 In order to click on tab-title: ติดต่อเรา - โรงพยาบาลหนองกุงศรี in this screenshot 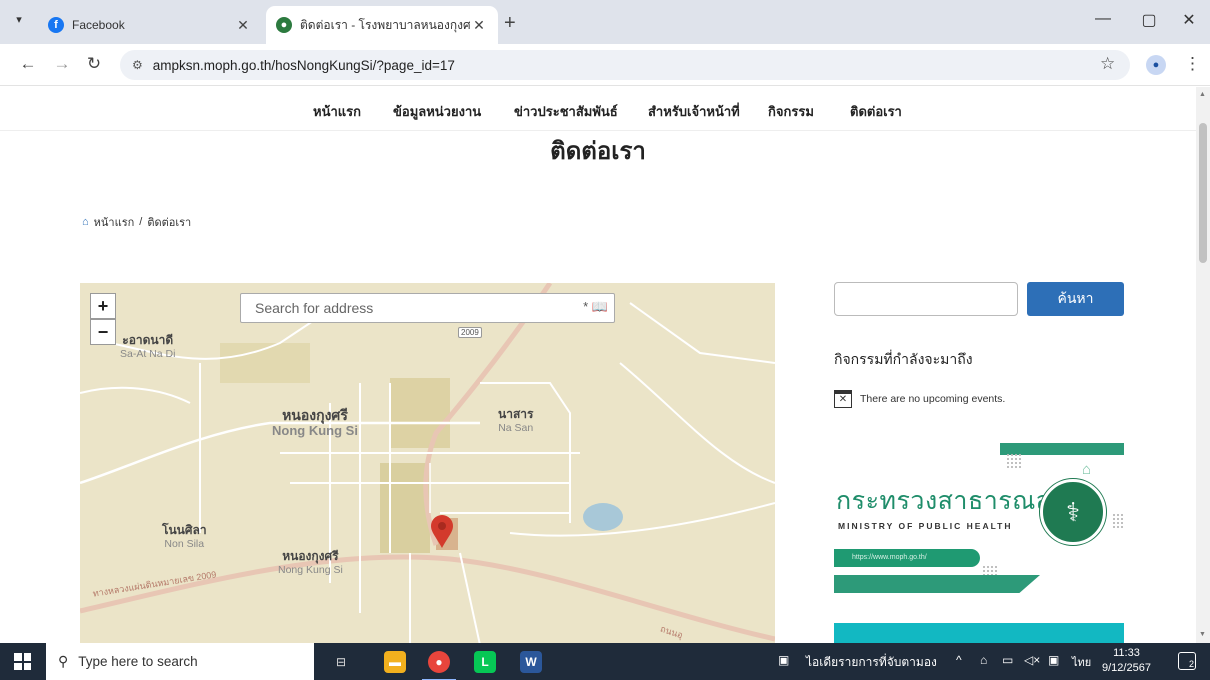, I will do `click(385, 24)`.